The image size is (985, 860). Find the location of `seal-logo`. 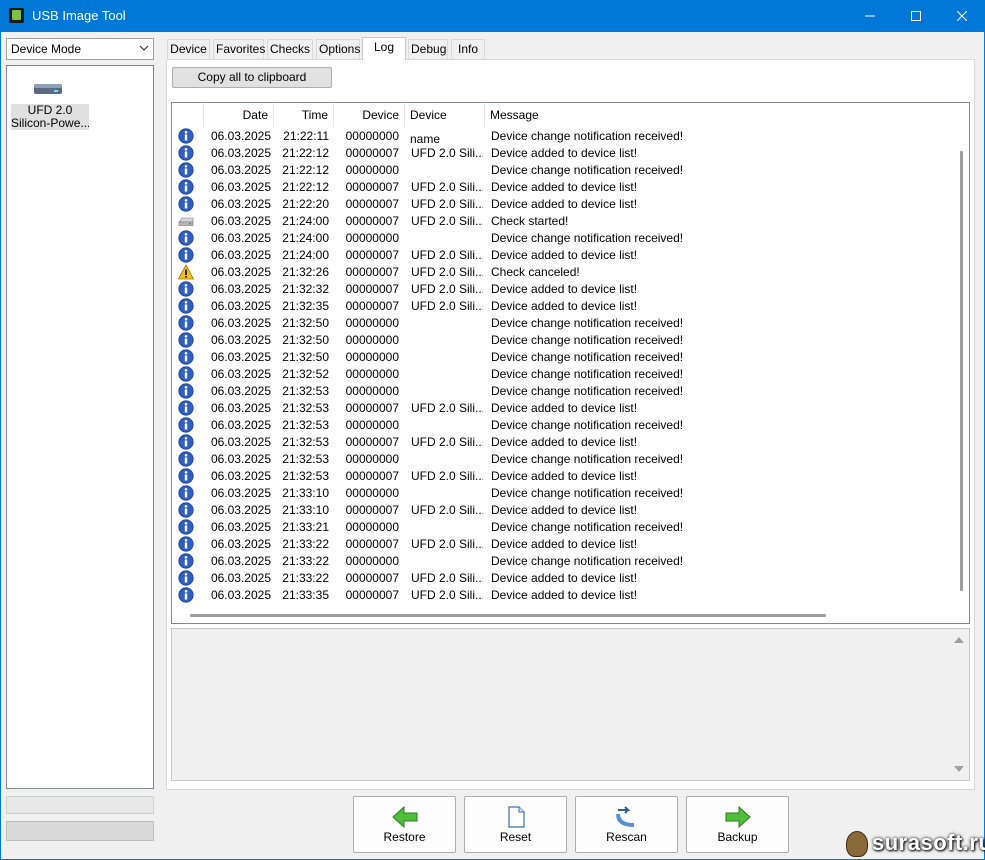

seal-logo is located at coordinates (857, 844).